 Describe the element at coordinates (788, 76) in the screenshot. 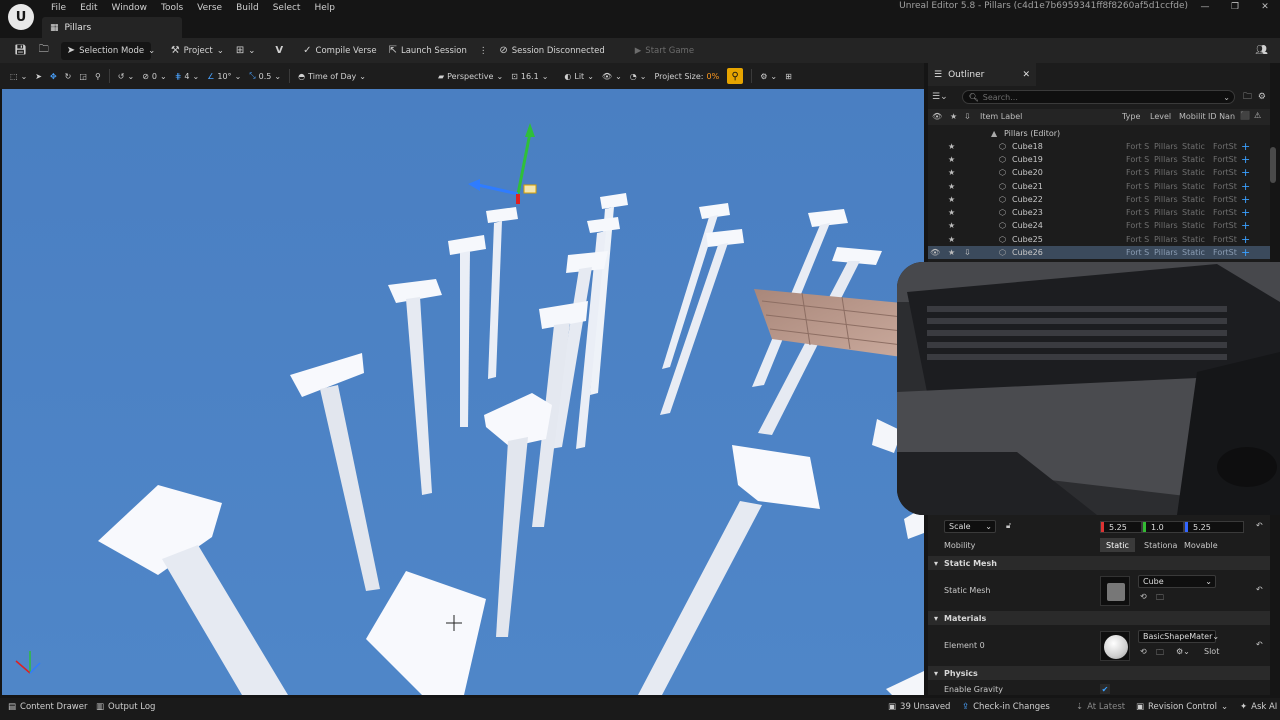

I see `viewport-layout-button: ⊞` at that location.